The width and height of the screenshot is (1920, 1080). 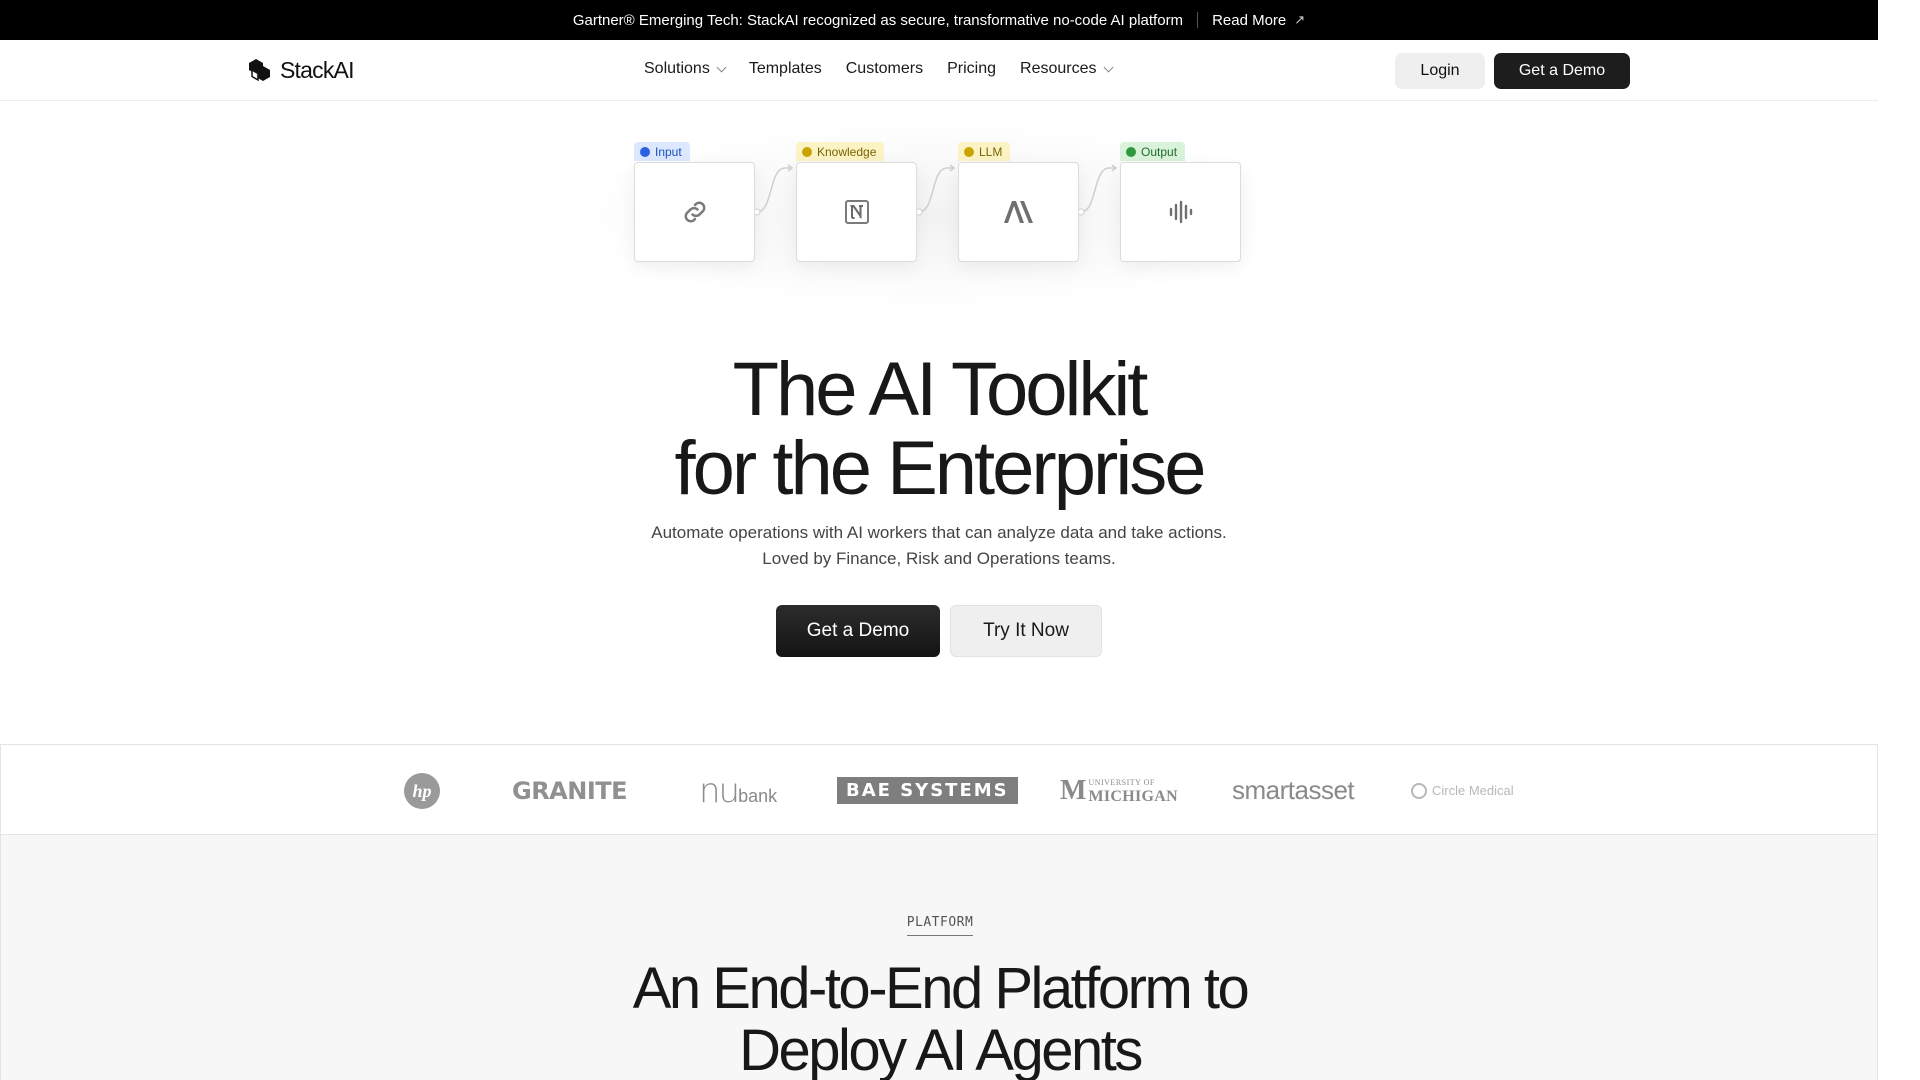 What do you see at coordinates (858, 631) in the screenshot?
I see `hero-get-demo-button: Get a Demo` at bounding box center [858, 631].